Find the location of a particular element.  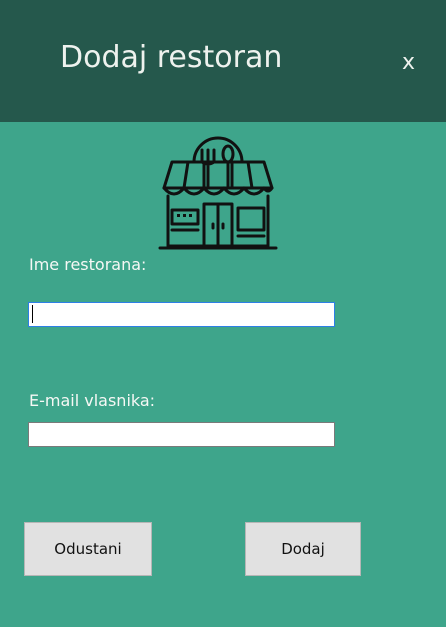

cancel-button: Odustani is located at coordinates (88, 549).